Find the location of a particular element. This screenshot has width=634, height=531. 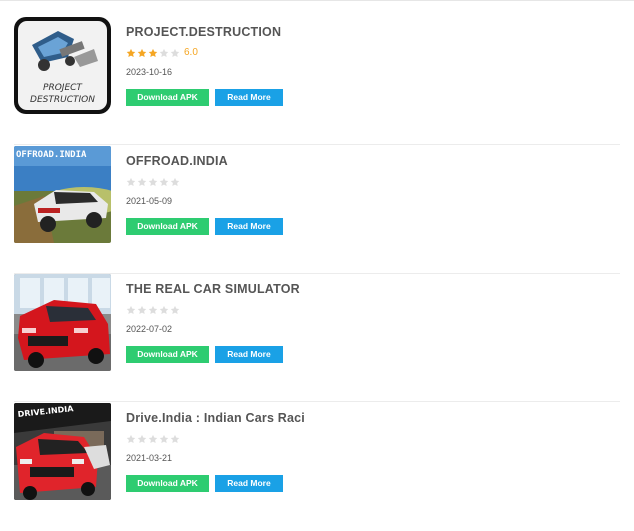

release-date: 2022-07-02 is located at coordinates (149, 329).